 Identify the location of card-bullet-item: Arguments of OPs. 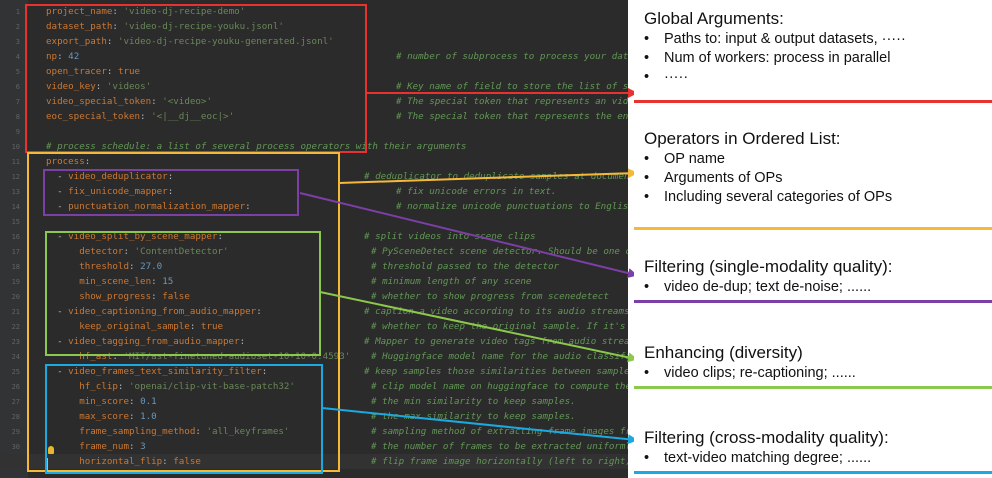
(818, 178).